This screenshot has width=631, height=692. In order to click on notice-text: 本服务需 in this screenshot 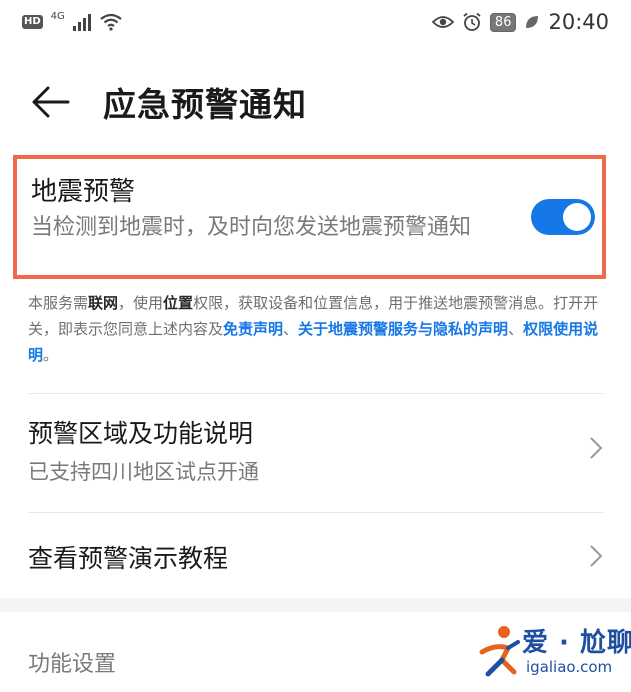, I will do `click(58, 303)`.